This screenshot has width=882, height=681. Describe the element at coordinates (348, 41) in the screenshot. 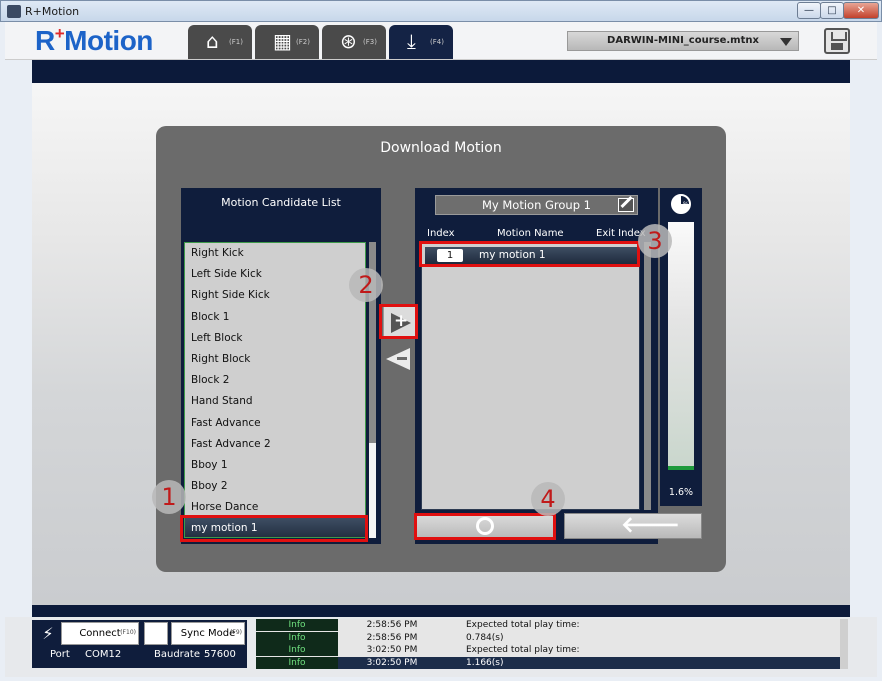

I see `film-reel-icon: ⊛` at that location.